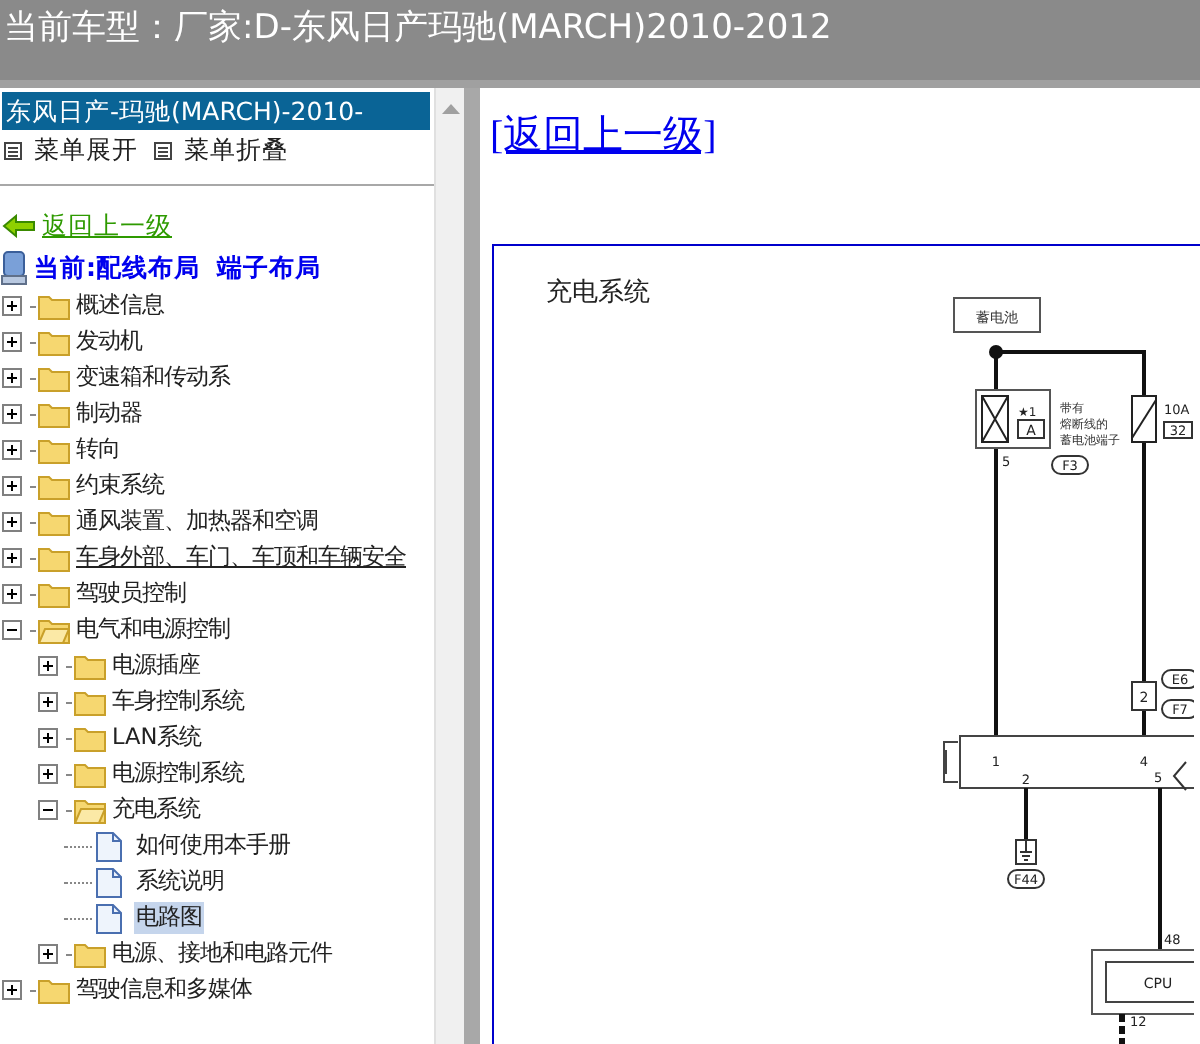  I want to click on fuse-symbol, so click(1144, 419).